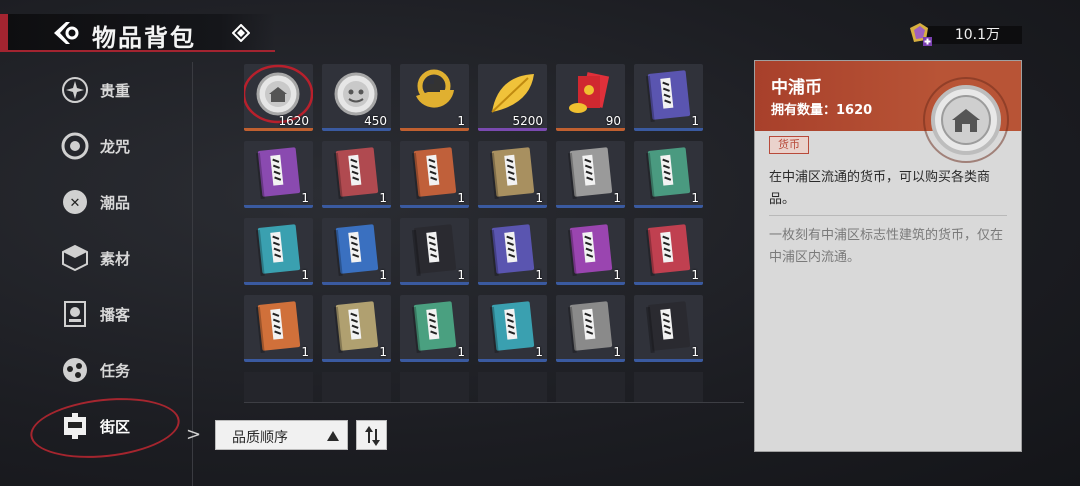 This screenshot has width=1080, height=486. What do you see at coordinates (115, 258) in the screenshot?
I see `sidebar-item-label: 素材` at bounding box center [115, 258].